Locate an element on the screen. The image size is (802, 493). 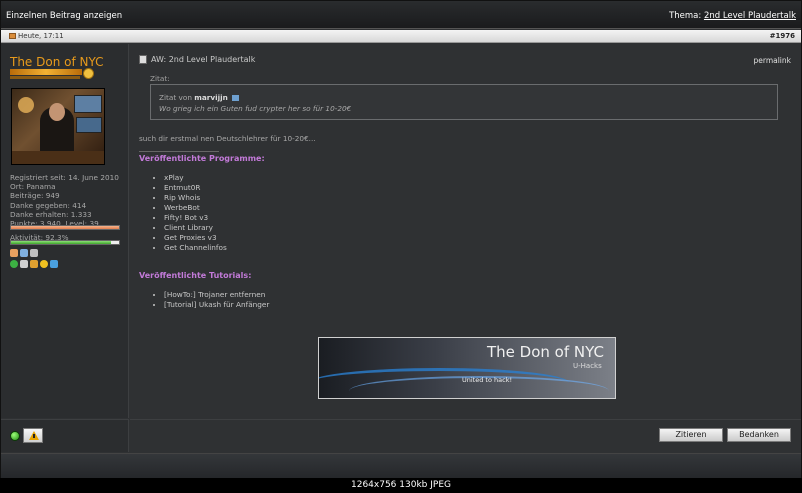
tutorial-link: [HowTo:] Trojaner entfernen is located at coordinates (216, 295).